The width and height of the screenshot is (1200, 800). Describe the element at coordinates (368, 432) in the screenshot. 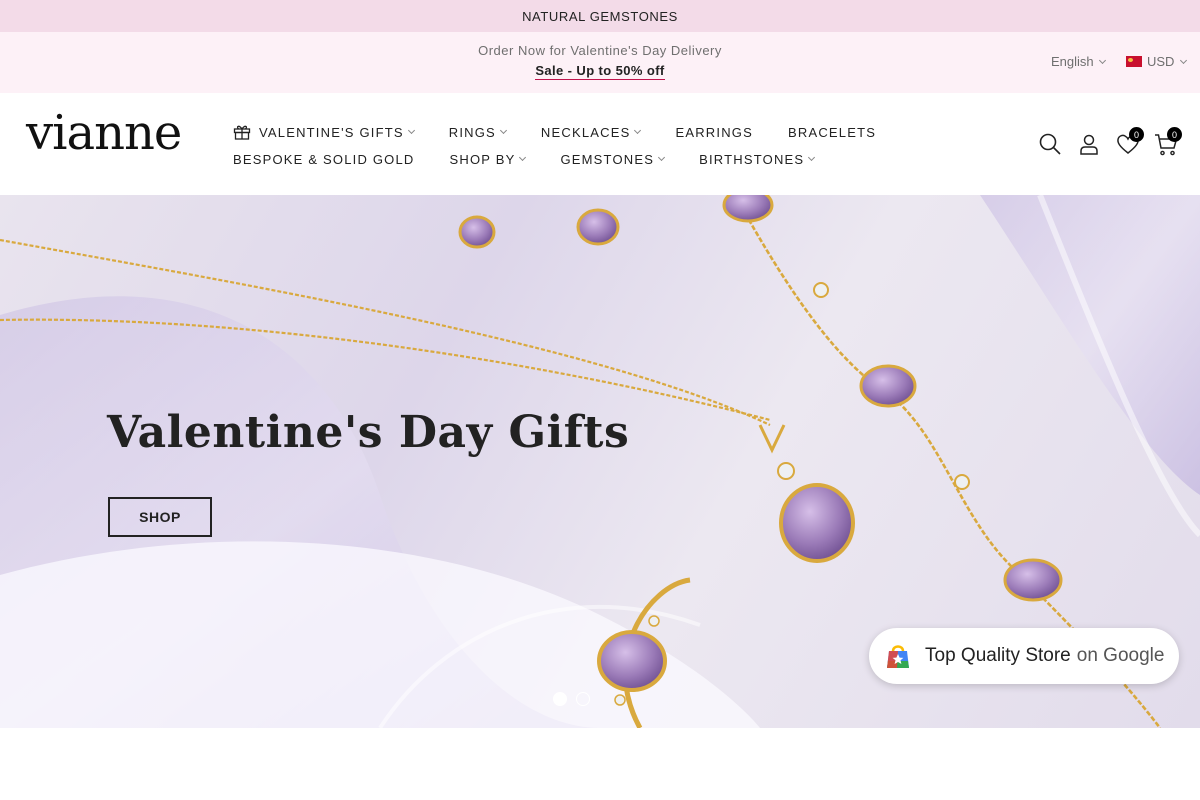

I see `hero-title: Valentine's Day Gifts` at that location.